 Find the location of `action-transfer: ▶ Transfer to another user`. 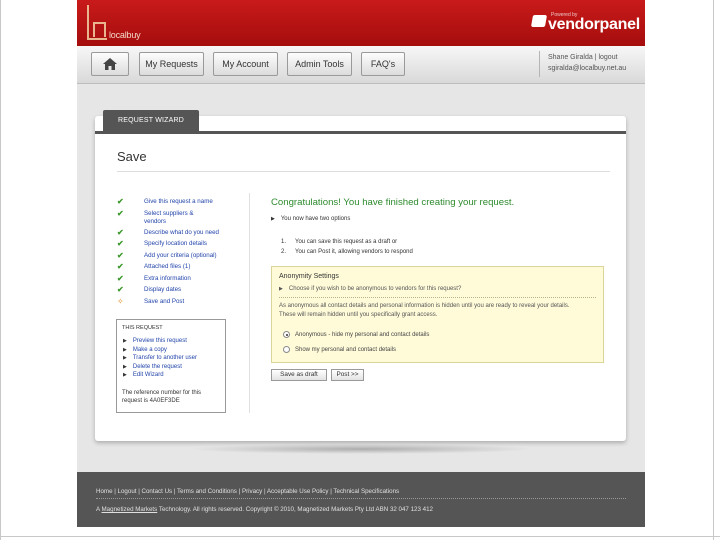

action-transfer: ▶ Transfer to another user is located at coordinates (160, 358).